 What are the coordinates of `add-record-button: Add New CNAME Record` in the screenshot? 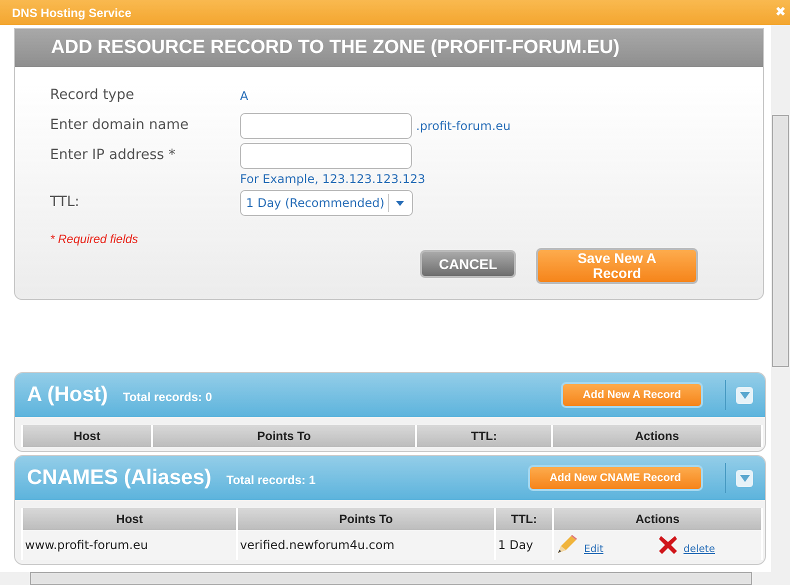 It's located at (615, 478).